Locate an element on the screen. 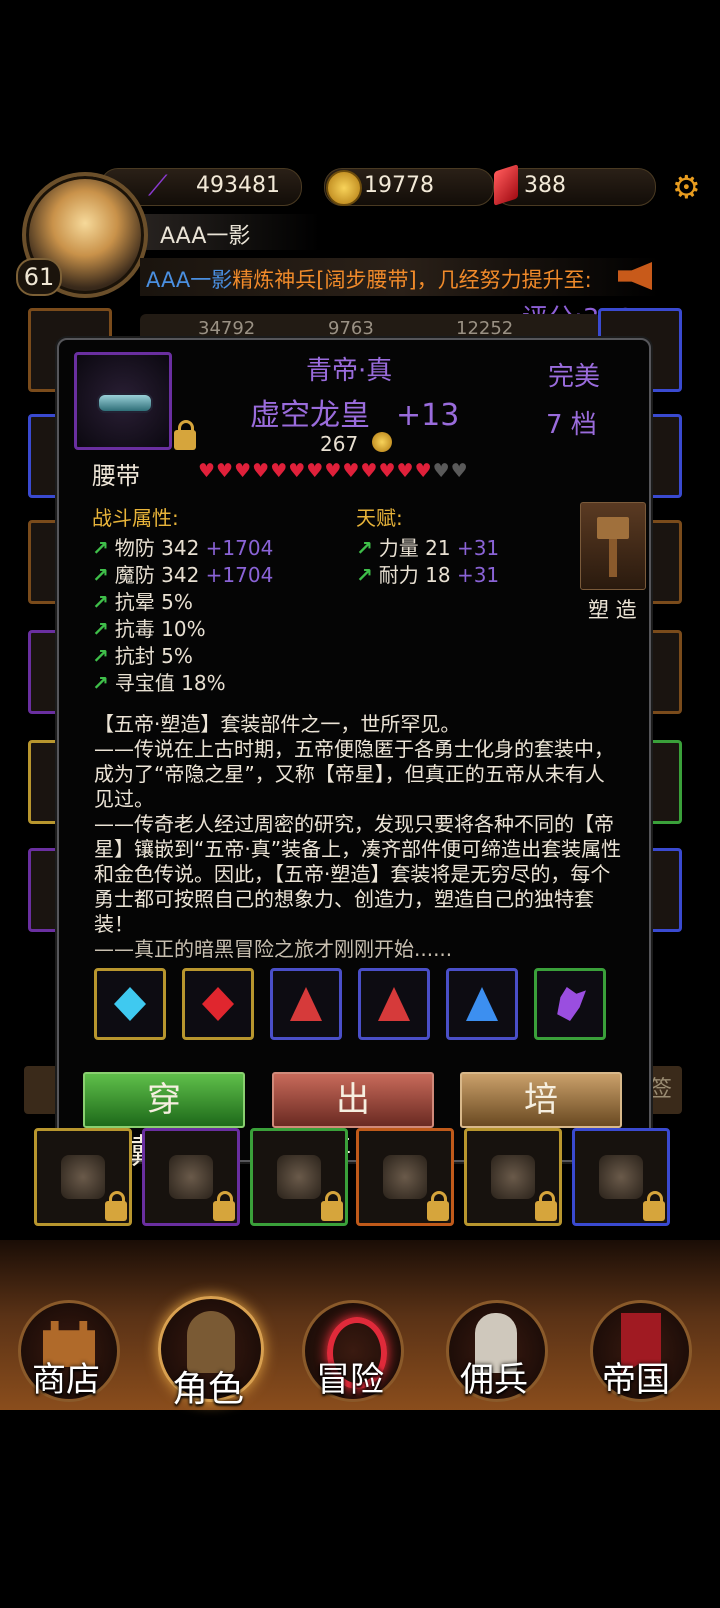 The height and width of the screenshot is (1608, 720). gold-amount: 19778 is located at coordinates (399, 185).